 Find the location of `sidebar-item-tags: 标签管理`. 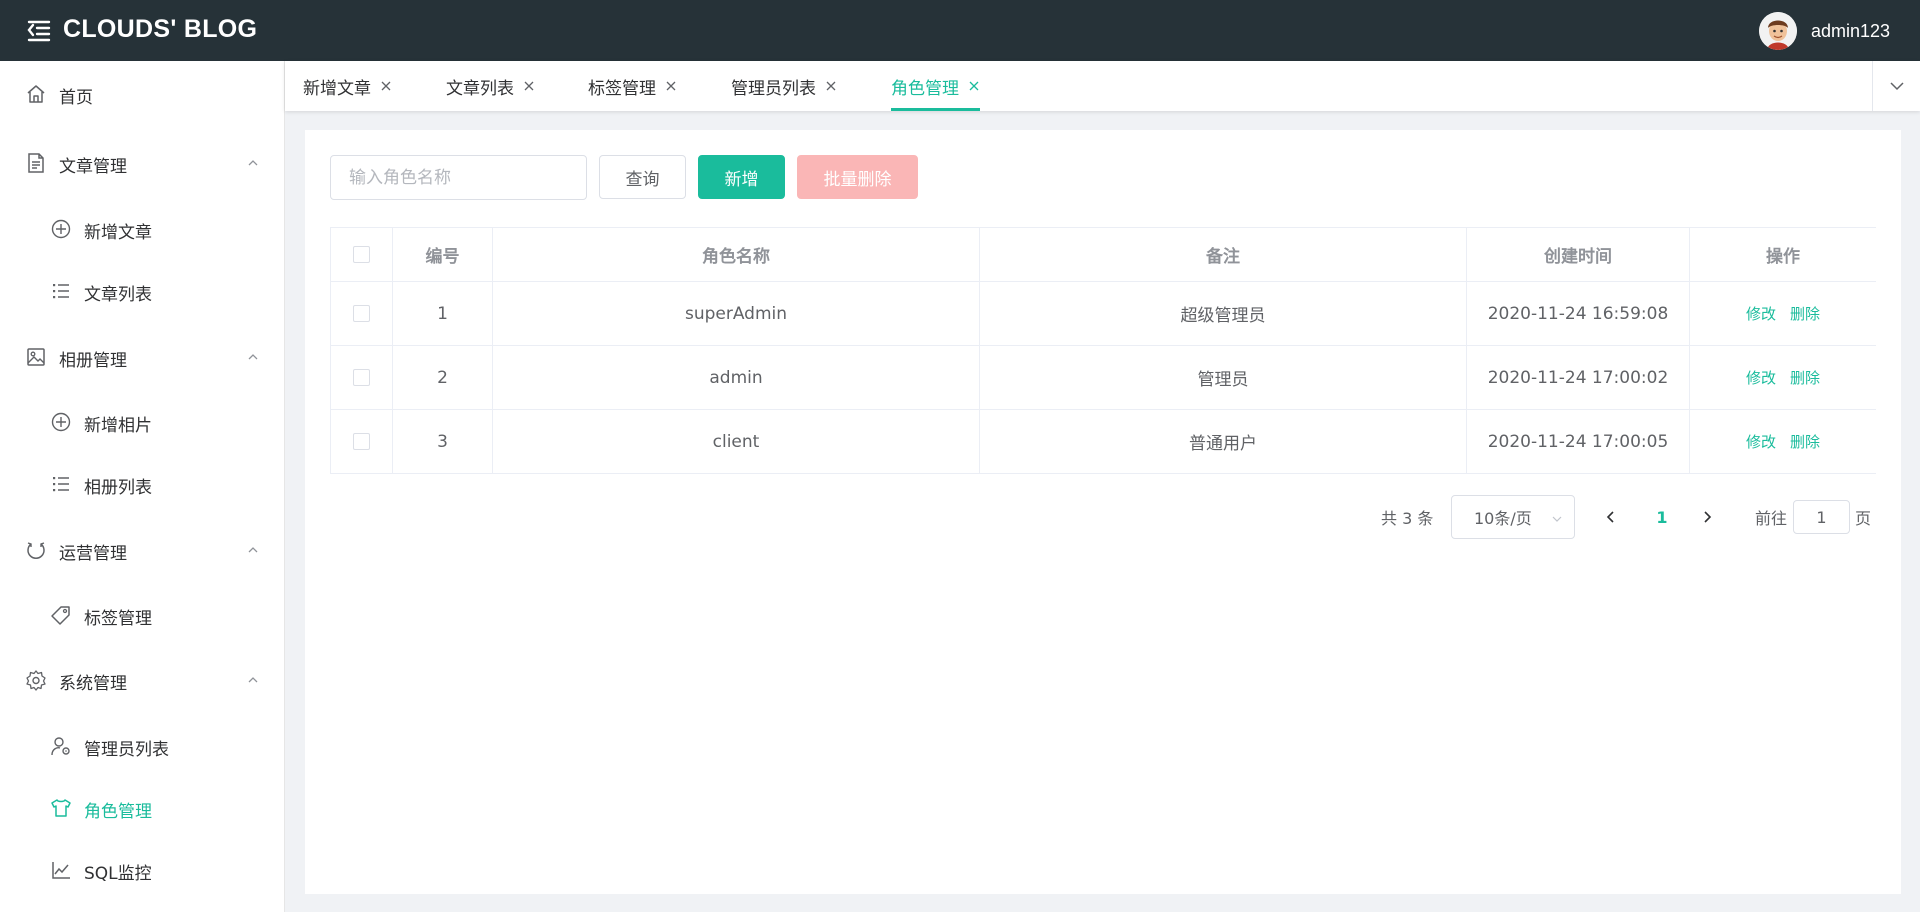

sidebar-item-tags: 标签管理 is located at coordinates (142, 616).